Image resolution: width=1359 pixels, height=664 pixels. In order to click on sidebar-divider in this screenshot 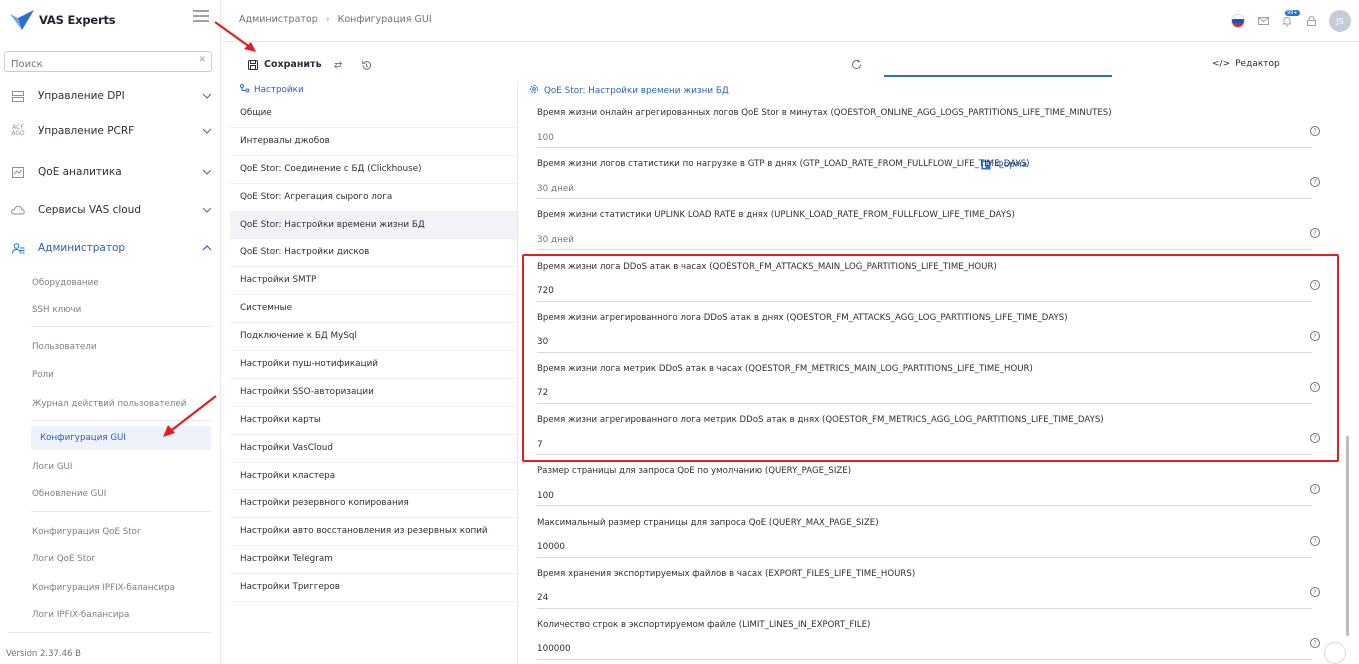, I will do `click(121, 326)`.